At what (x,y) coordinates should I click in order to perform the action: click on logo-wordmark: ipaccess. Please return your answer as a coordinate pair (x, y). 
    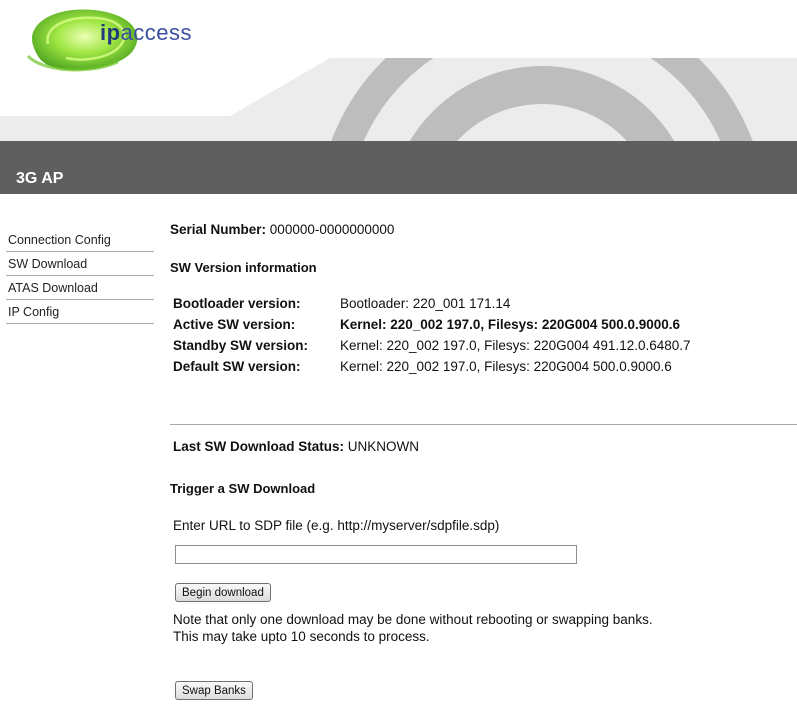
    Looking at the image, I should click on (146, 32).